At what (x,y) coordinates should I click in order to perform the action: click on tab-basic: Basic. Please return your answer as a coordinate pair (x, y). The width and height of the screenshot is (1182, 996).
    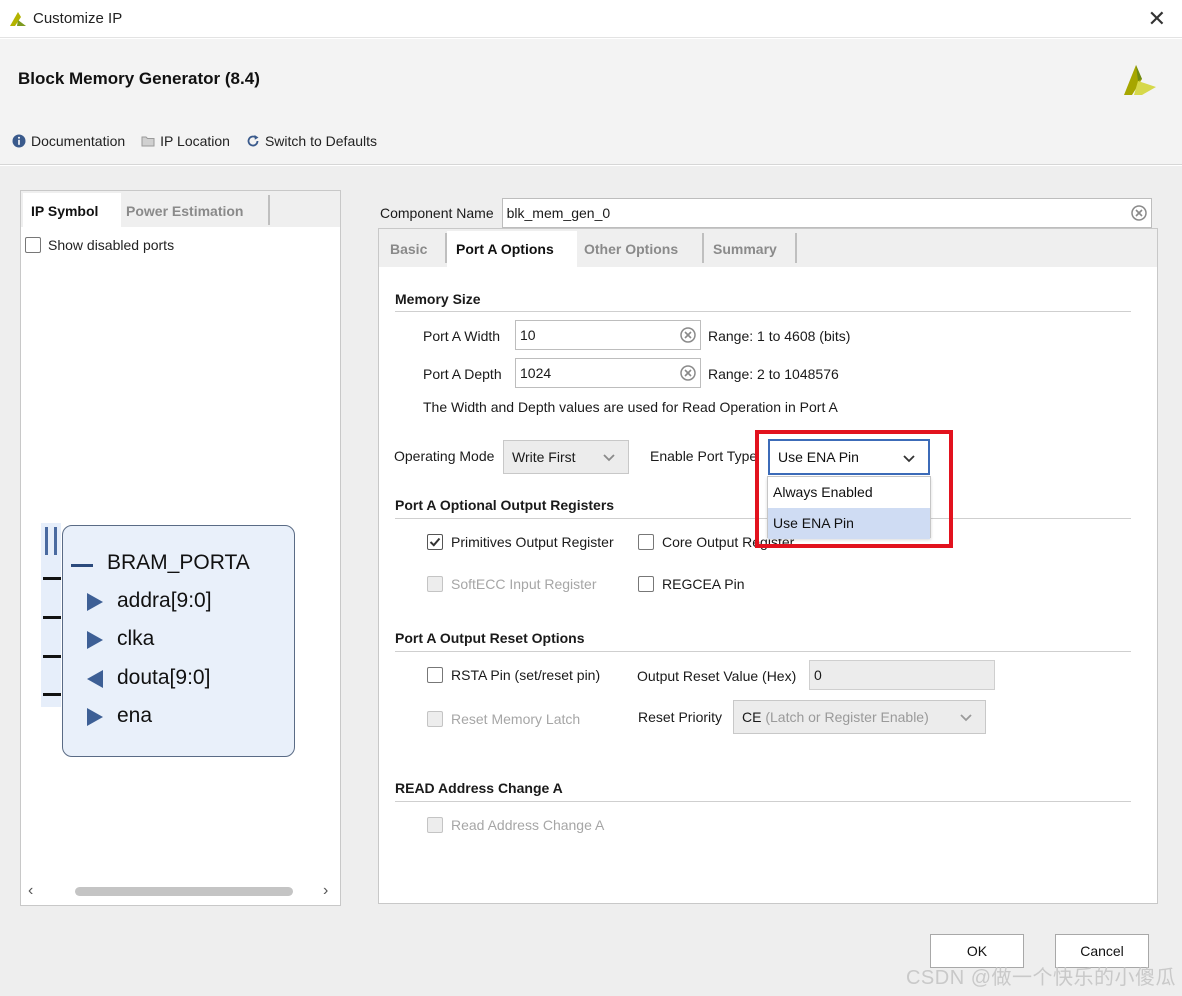
    Looking at the image, I should click on (414, 249).